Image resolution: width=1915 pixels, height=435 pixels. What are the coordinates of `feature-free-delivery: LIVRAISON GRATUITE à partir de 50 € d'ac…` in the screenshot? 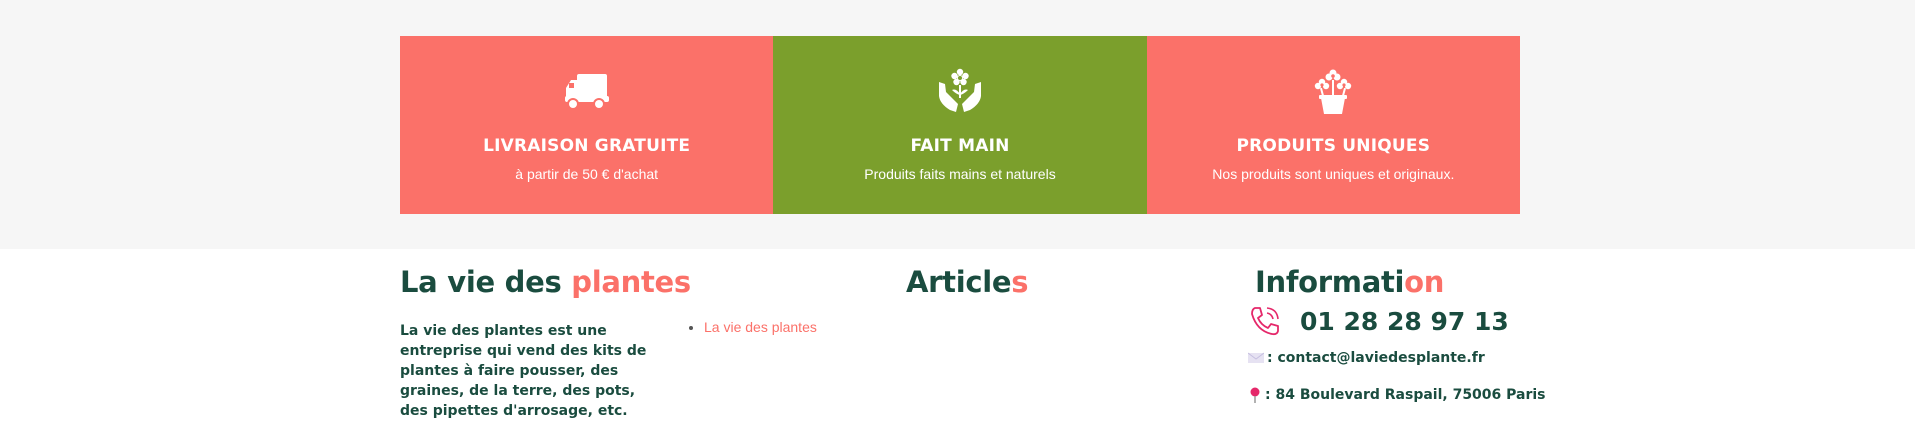 It's located at (587, 125).